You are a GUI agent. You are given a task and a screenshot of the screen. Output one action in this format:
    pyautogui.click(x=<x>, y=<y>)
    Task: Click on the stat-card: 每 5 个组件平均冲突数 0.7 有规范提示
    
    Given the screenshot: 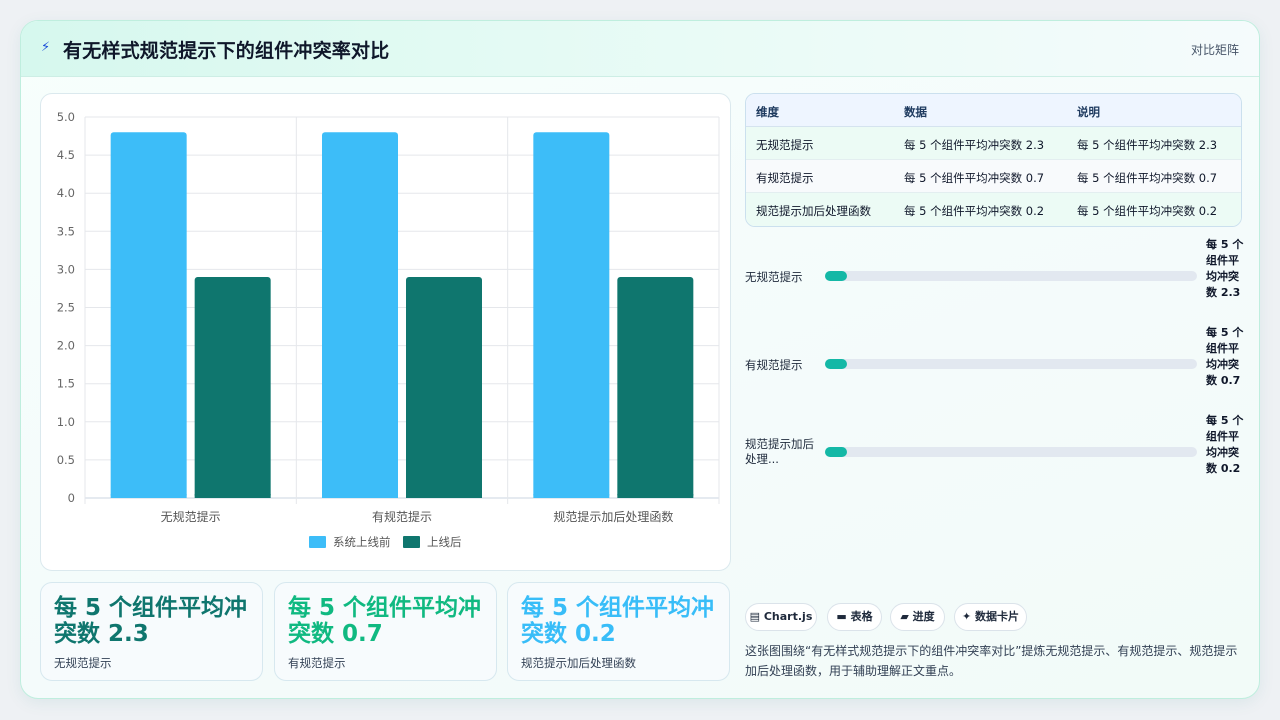 What is the action you would take?
    pyautogui.click(x=385, y=631)
    